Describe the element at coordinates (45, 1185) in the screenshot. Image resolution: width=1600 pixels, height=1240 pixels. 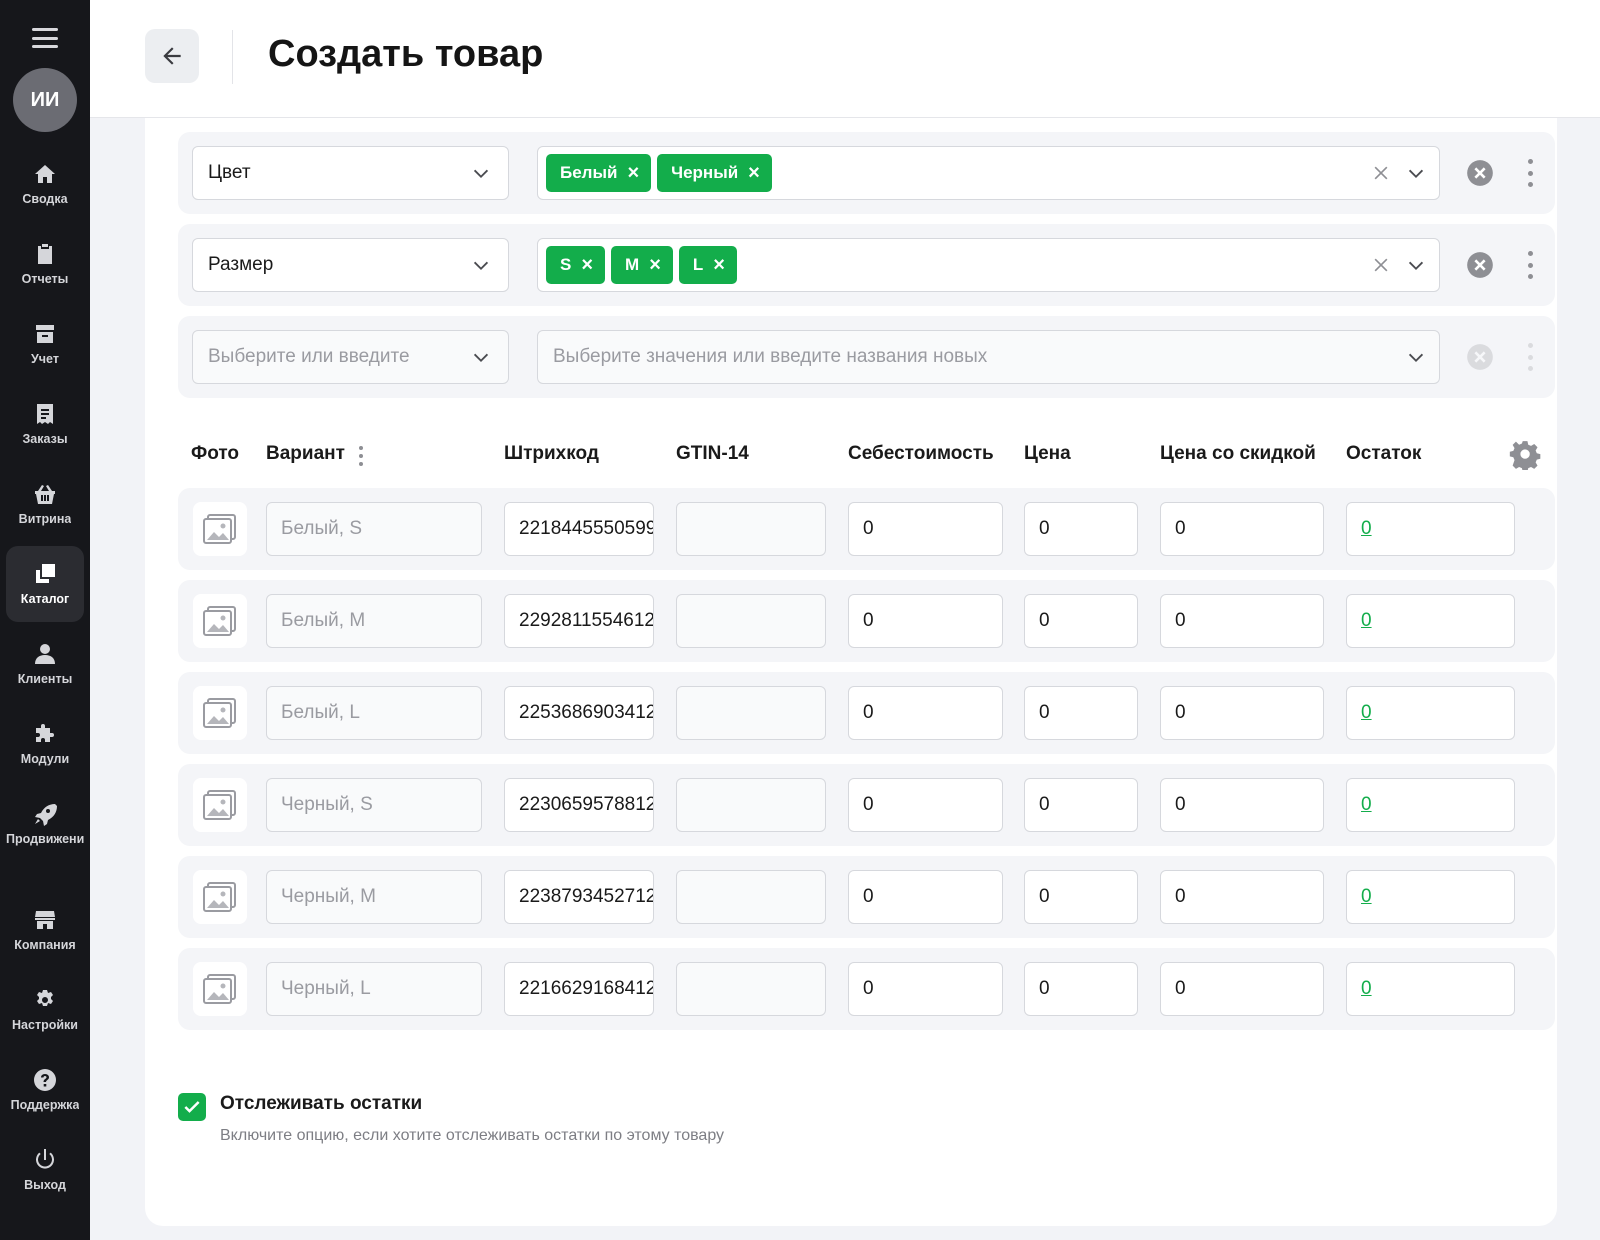
I see `sidebar-item-label: Выход` at that location.